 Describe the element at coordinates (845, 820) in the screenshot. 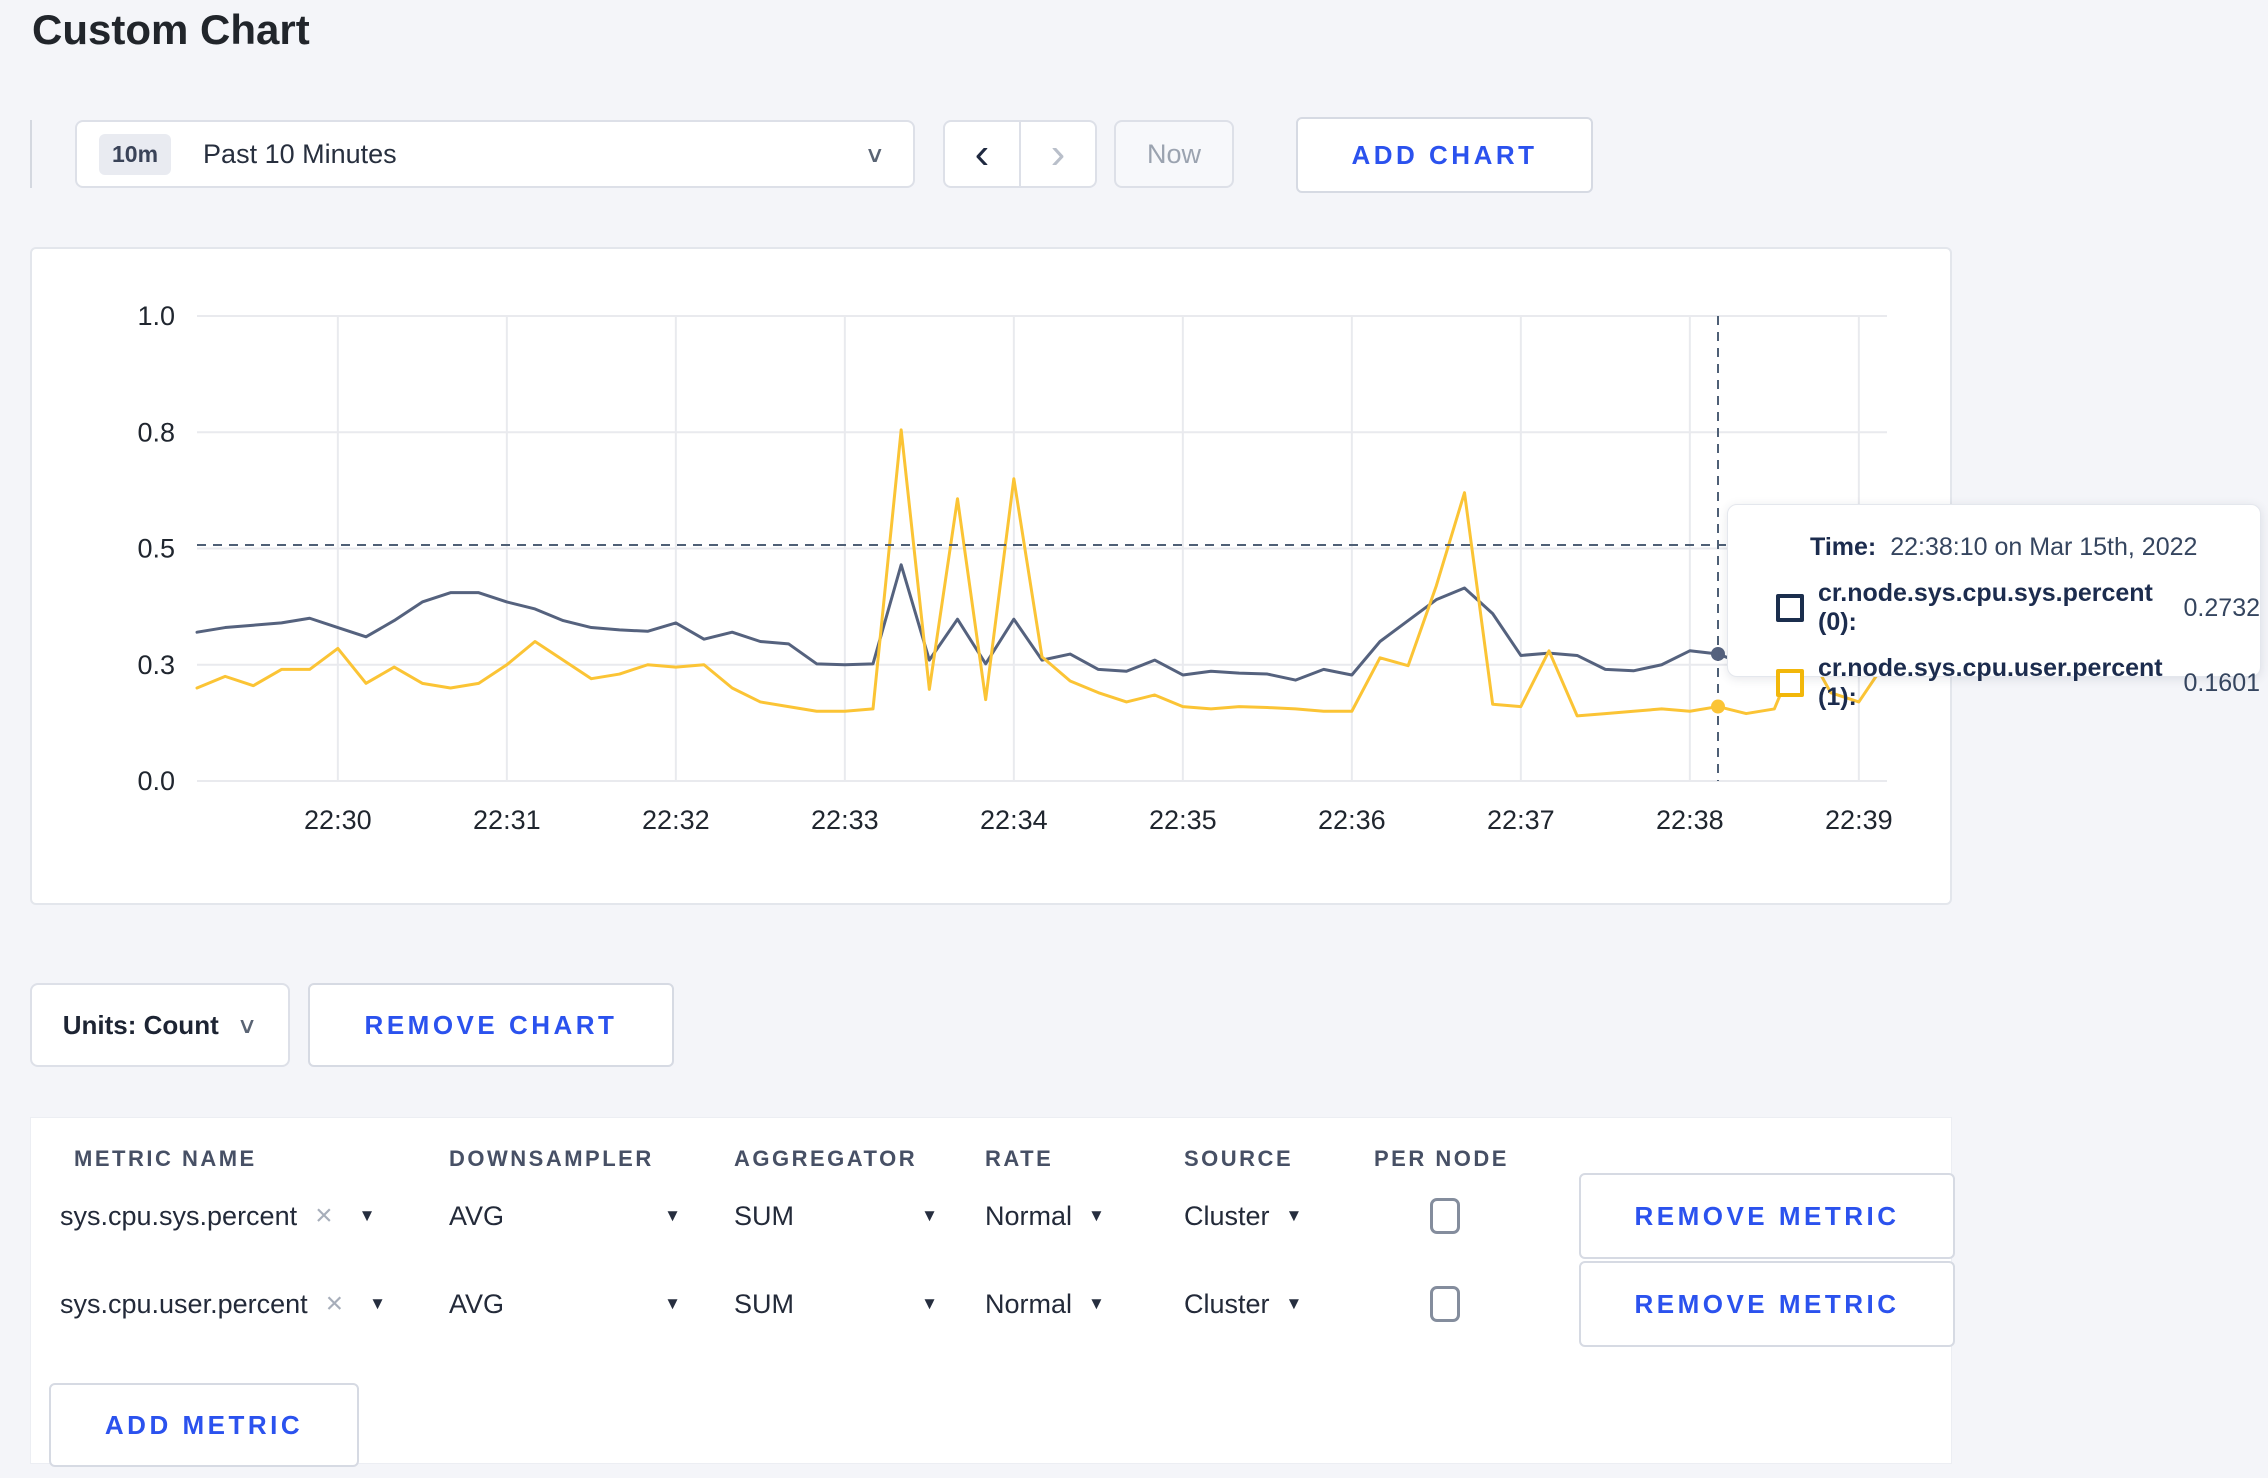

I see `x-axis-tick-label: 22:33` at that location.